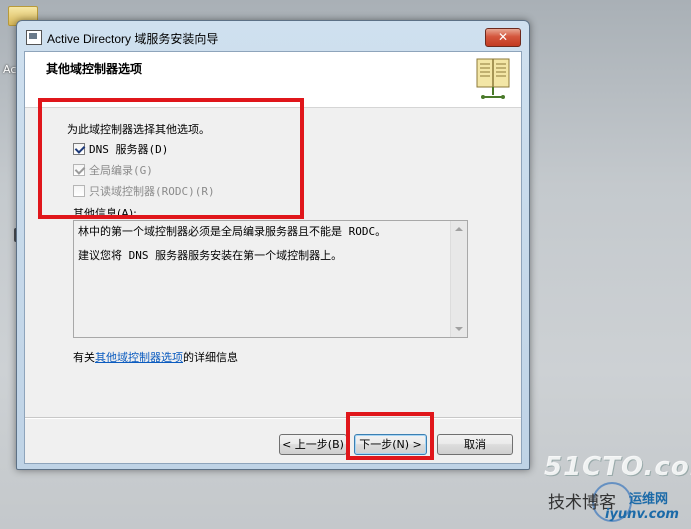  I want to click on desktop-label: Ac, so click(10, 69).